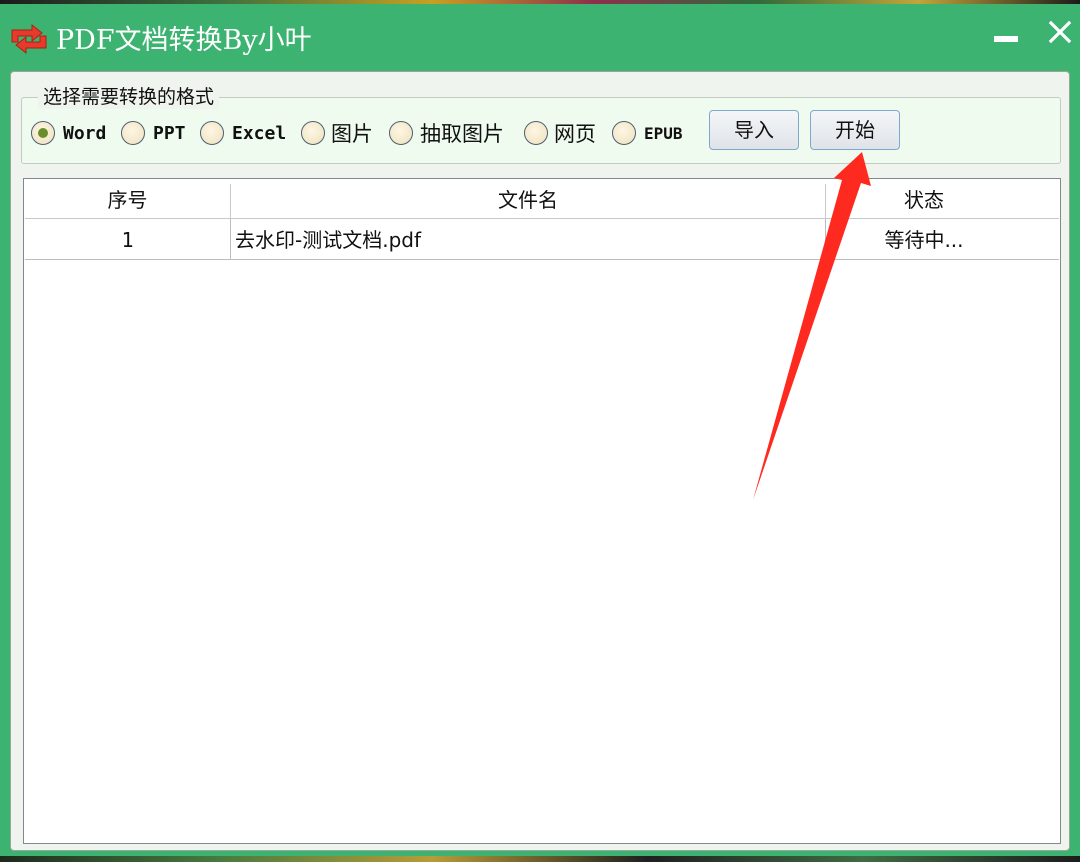  I want to click on format-option-webpage: 网页, so click(564, 135).